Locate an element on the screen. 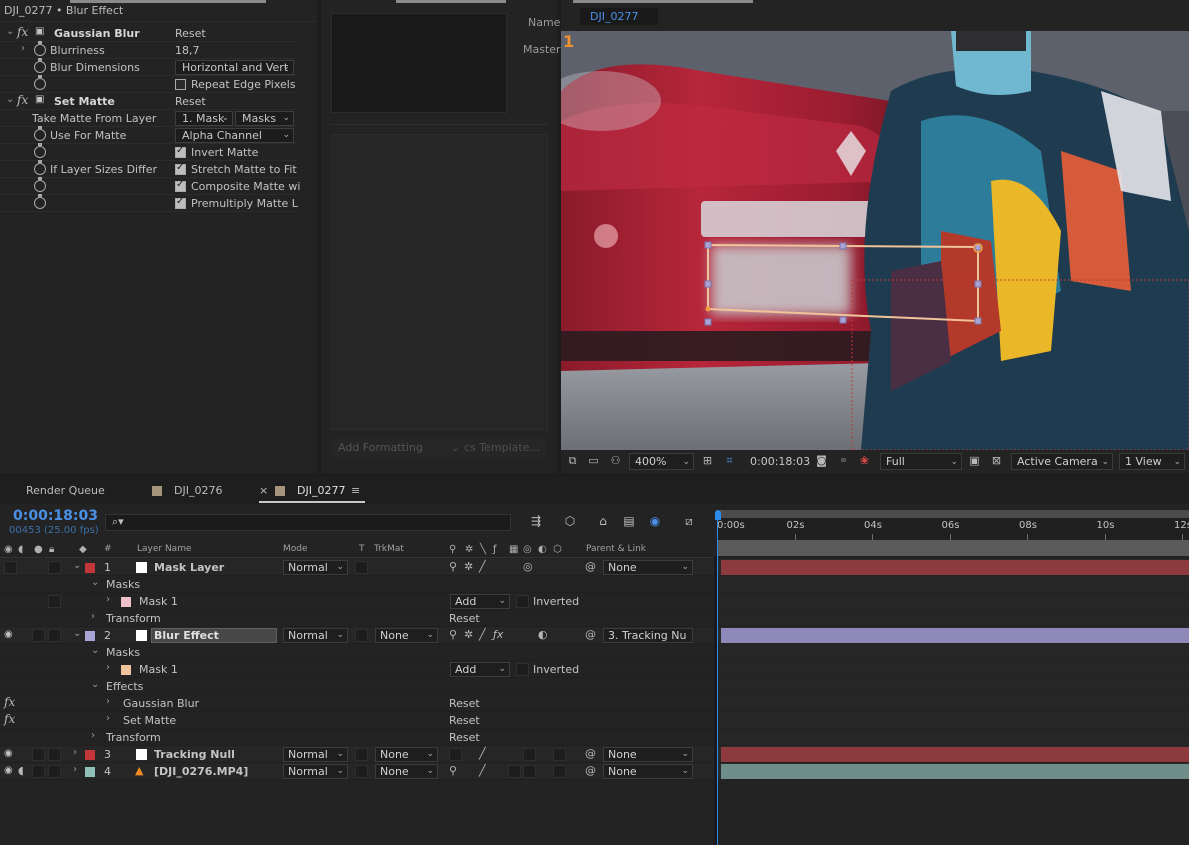 The width and height of the screenshot is (1189, 845). composite-matte-checkbox is located at coordinates (180, 185).